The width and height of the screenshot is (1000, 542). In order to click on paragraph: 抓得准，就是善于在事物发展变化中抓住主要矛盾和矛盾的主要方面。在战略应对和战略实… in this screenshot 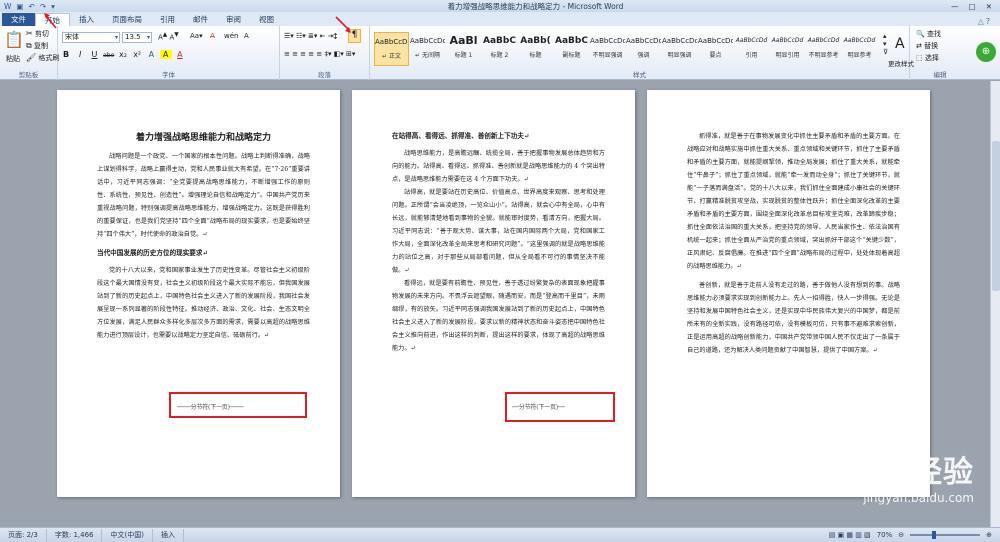, I will do `click(793, 201)`.